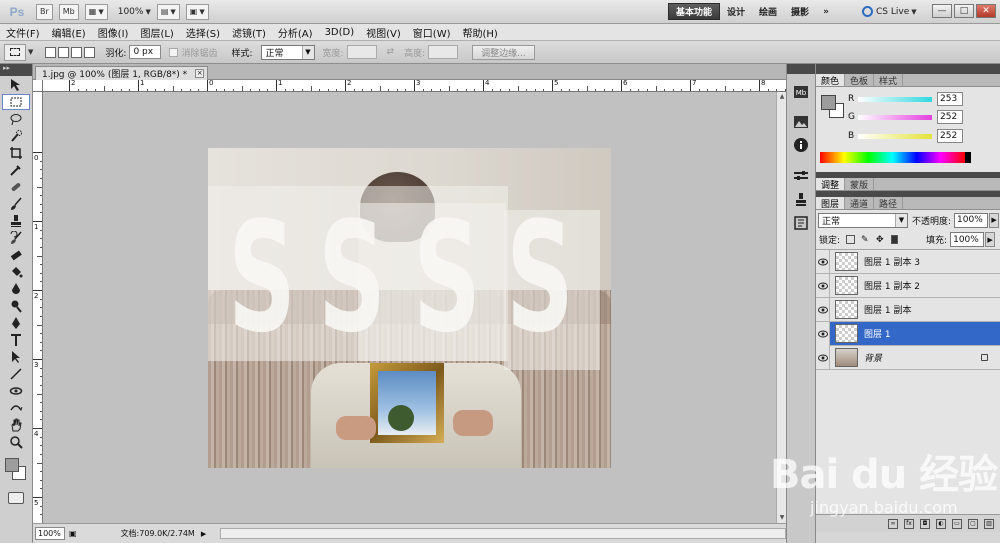 The width and height of the screenshot is (1000, 543). Describe the element at coordinates (967, 239) in the screenshot. I see `fill-input: 100%` at that location.